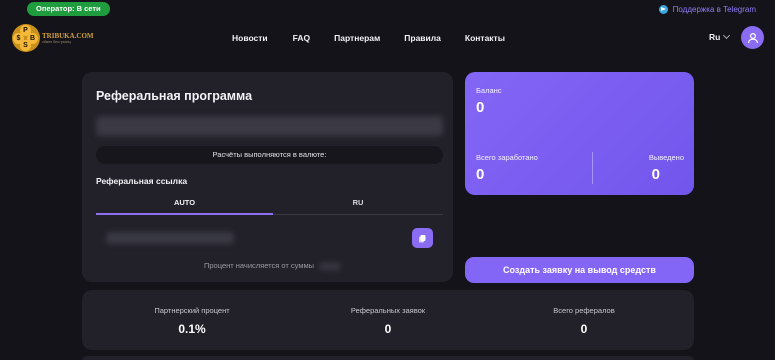  I want to click on tab-ru: RU, so click(358, 205).